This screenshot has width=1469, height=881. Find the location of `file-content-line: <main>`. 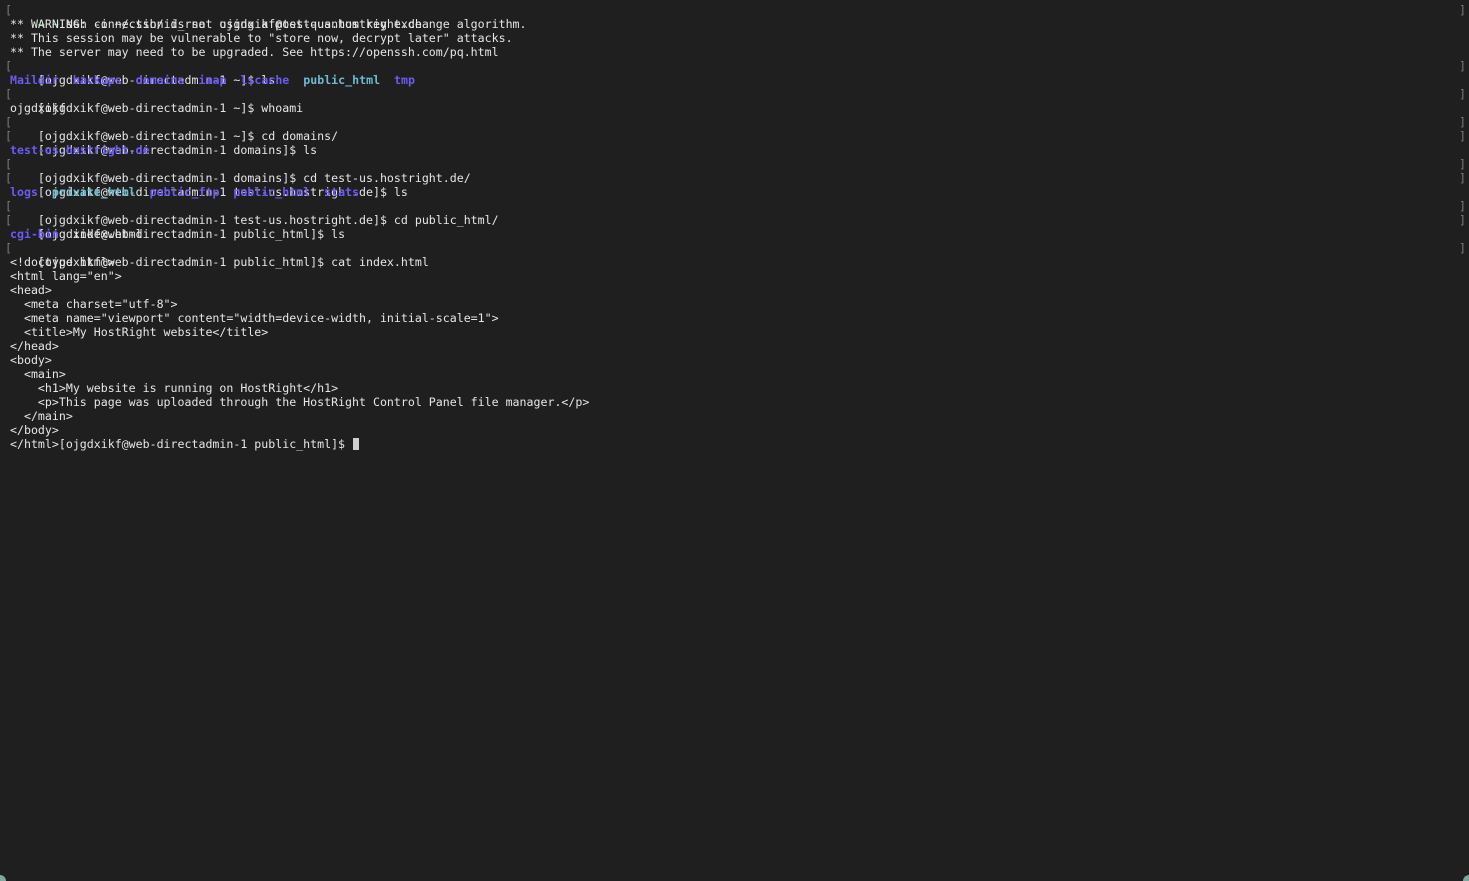

file-content-line: <main> is located at coordinates (38, 374).